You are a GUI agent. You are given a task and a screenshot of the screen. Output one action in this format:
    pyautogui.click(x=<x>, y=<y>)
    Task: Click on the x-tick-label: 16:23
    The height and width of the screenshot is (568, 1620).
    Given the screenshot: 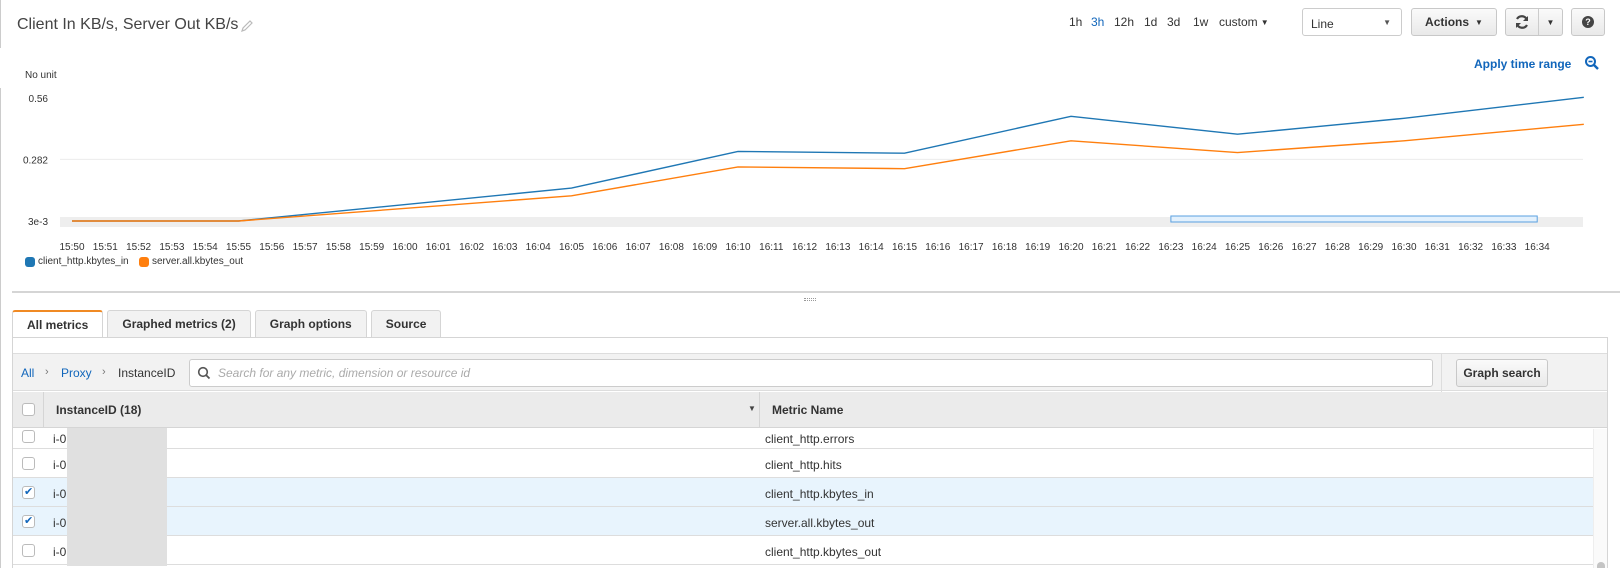 What is the action you would take?
    pyautogui.click(x=1170, y=247)
    